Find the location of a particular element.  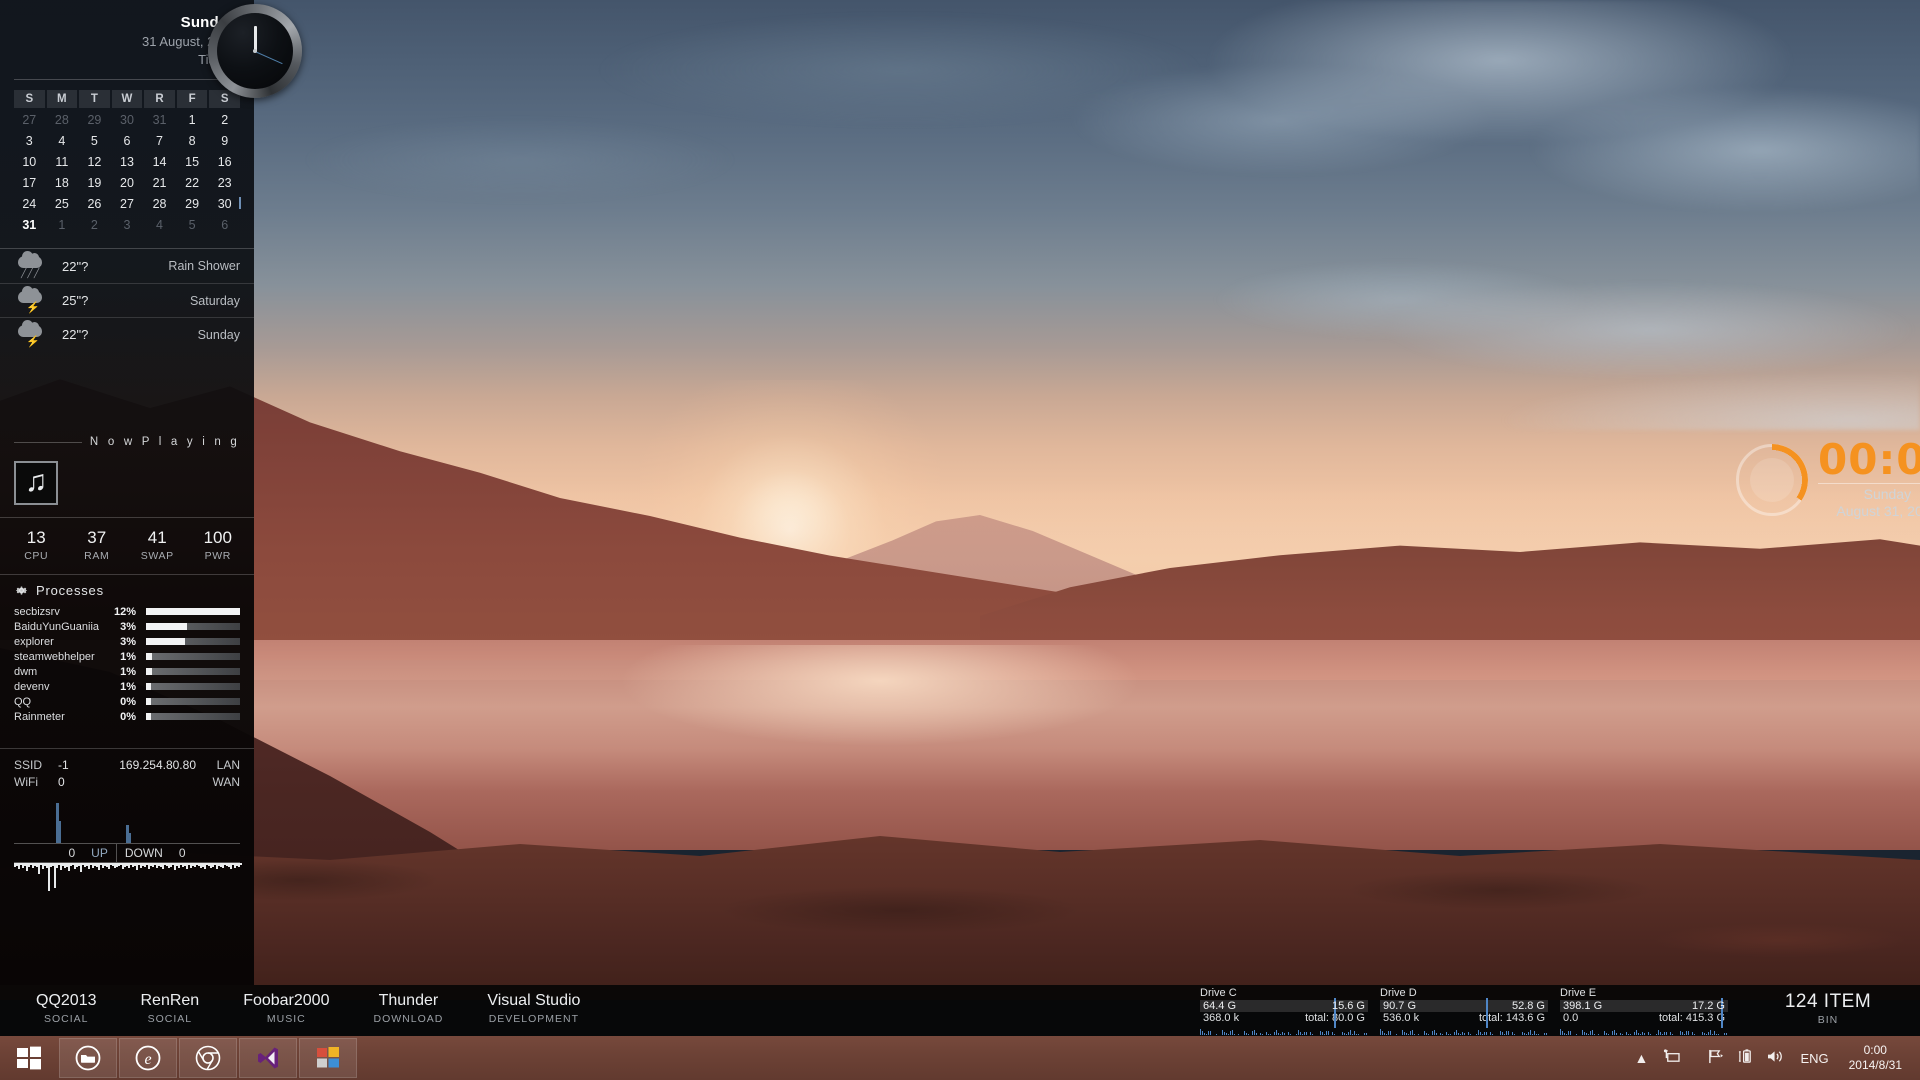

process-row: Rainmeter 0% is located at coordinates (127, 716).